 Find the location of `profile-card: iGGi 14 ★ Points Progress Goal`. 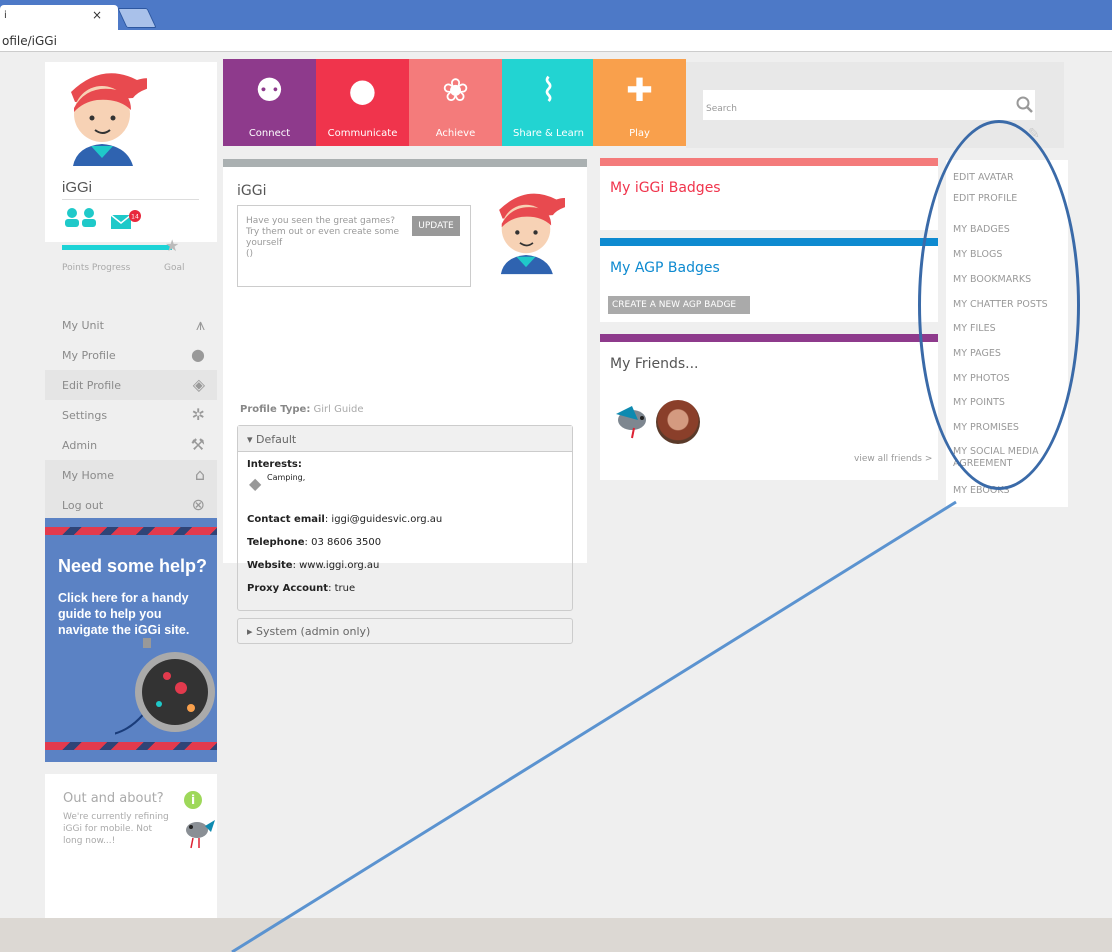

profile-card: iGGi 14 ★ Points Progress Goal is located at coordinates (131, 167).